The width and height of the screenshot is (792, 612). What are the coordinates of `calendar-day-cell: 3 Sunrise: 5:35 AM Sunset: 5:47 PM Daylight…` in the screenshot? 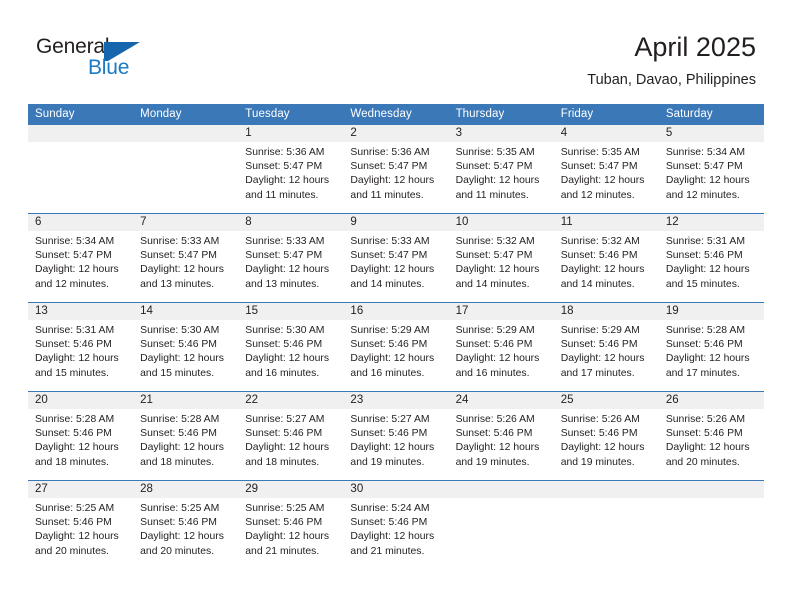 It's located at (501, 169).